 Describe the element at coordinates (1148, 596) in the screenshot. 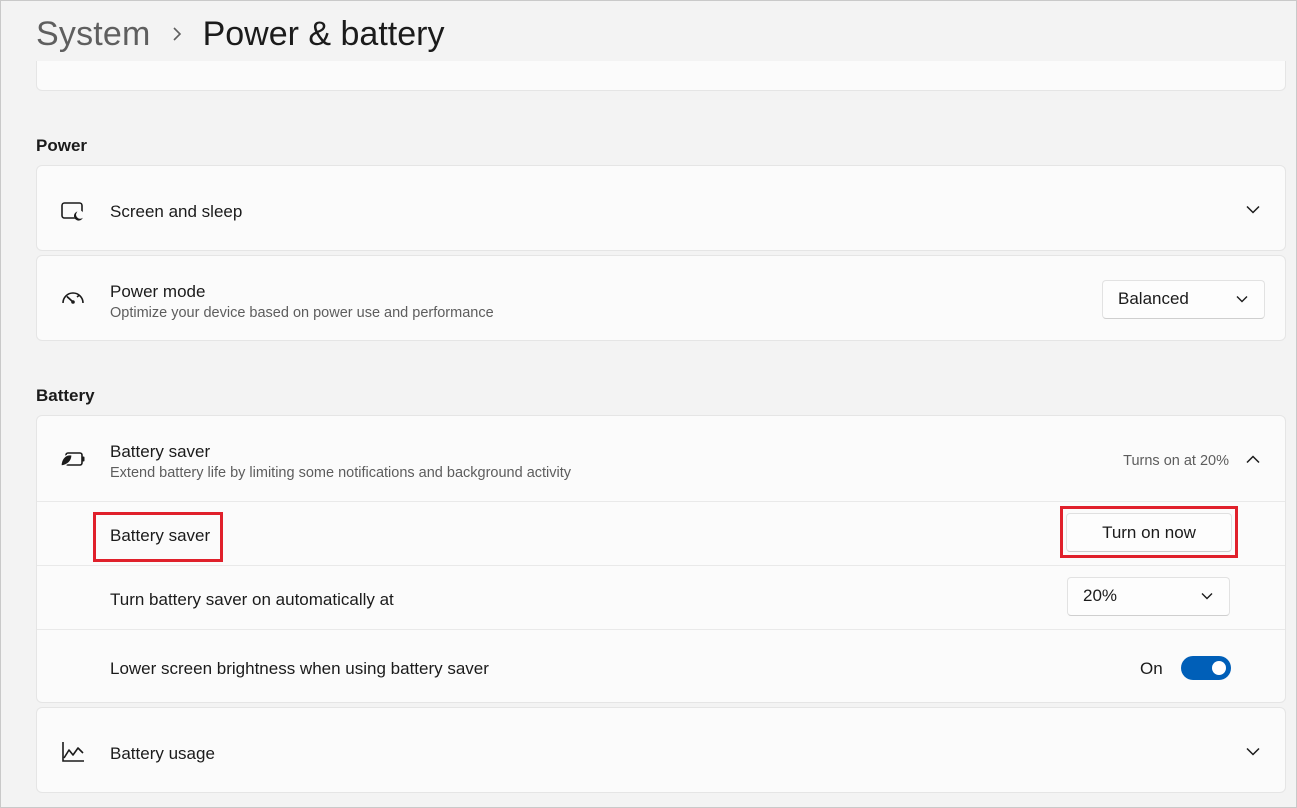

I see `auto-threshold-dropdown: 20%` at that location.